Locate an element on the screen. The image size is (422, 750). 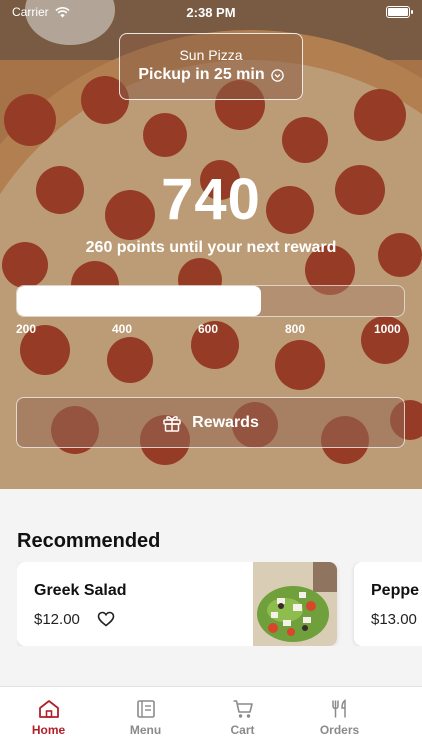
tick-label: 800 is located at coordinates (295, 329).